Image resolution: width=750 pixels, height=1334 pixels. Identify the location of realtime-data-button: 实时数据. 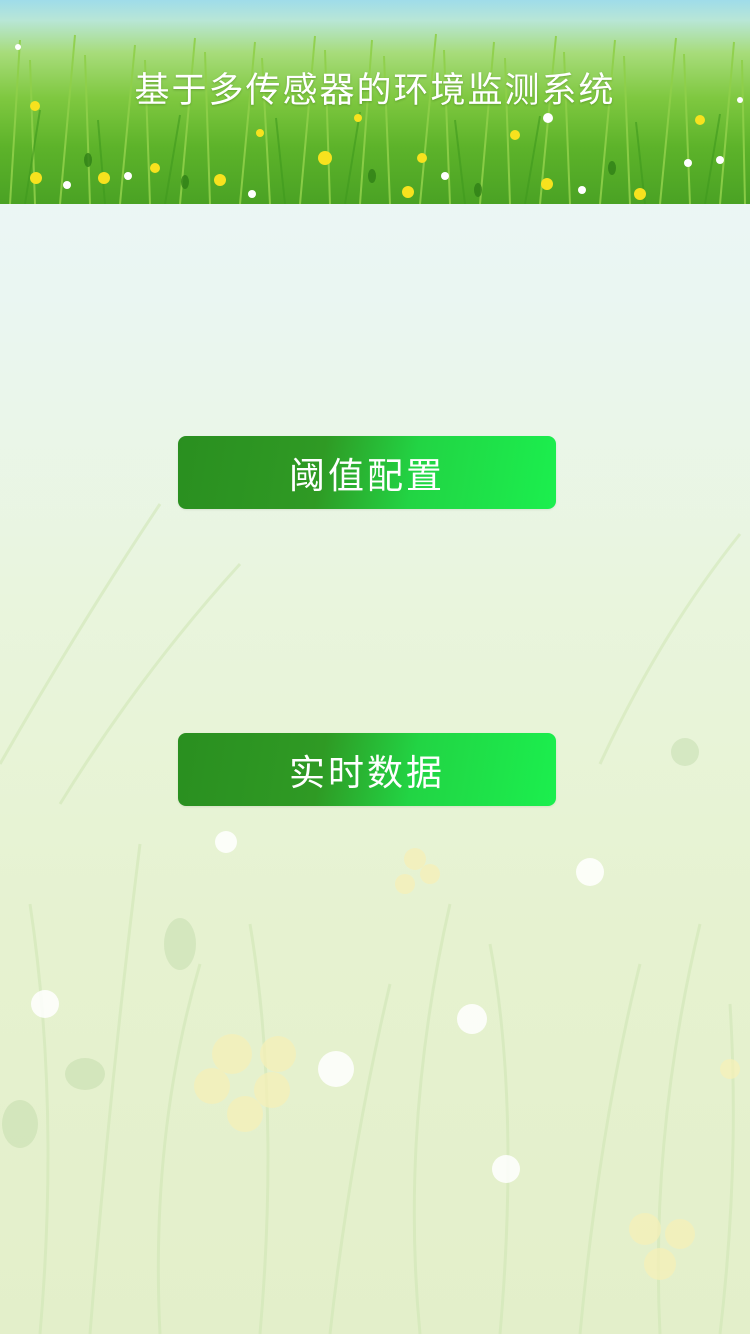
(367, 769).